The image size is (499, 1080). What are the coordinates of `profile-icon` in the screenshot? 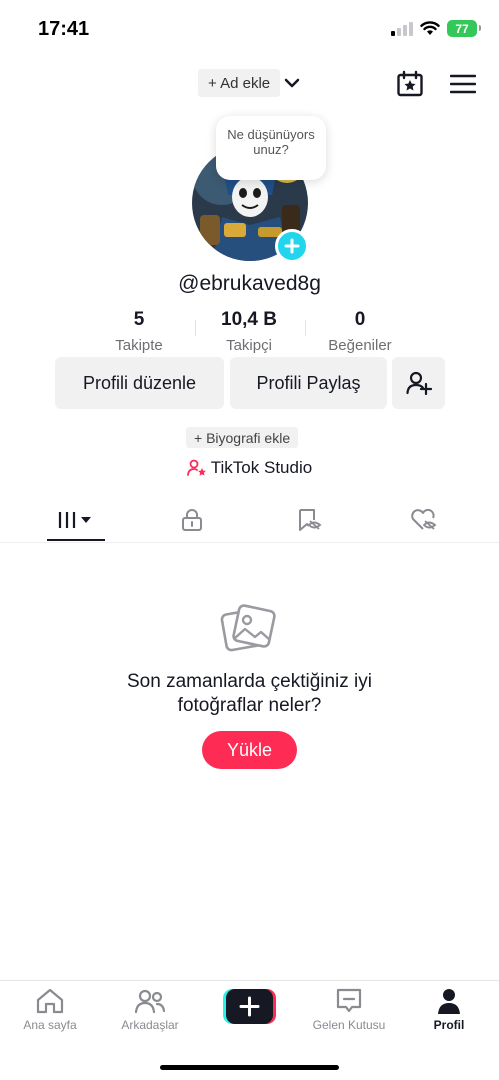 It's located at (449, 1001).